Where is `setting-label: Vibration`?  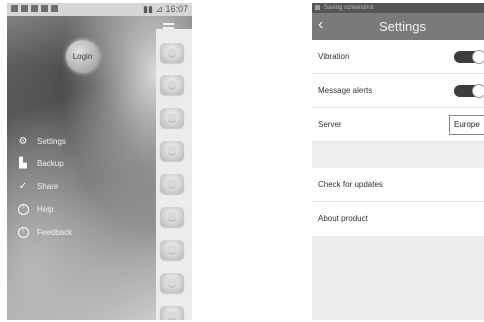 setting-label: Vibration is located at coordinates (334, 56).